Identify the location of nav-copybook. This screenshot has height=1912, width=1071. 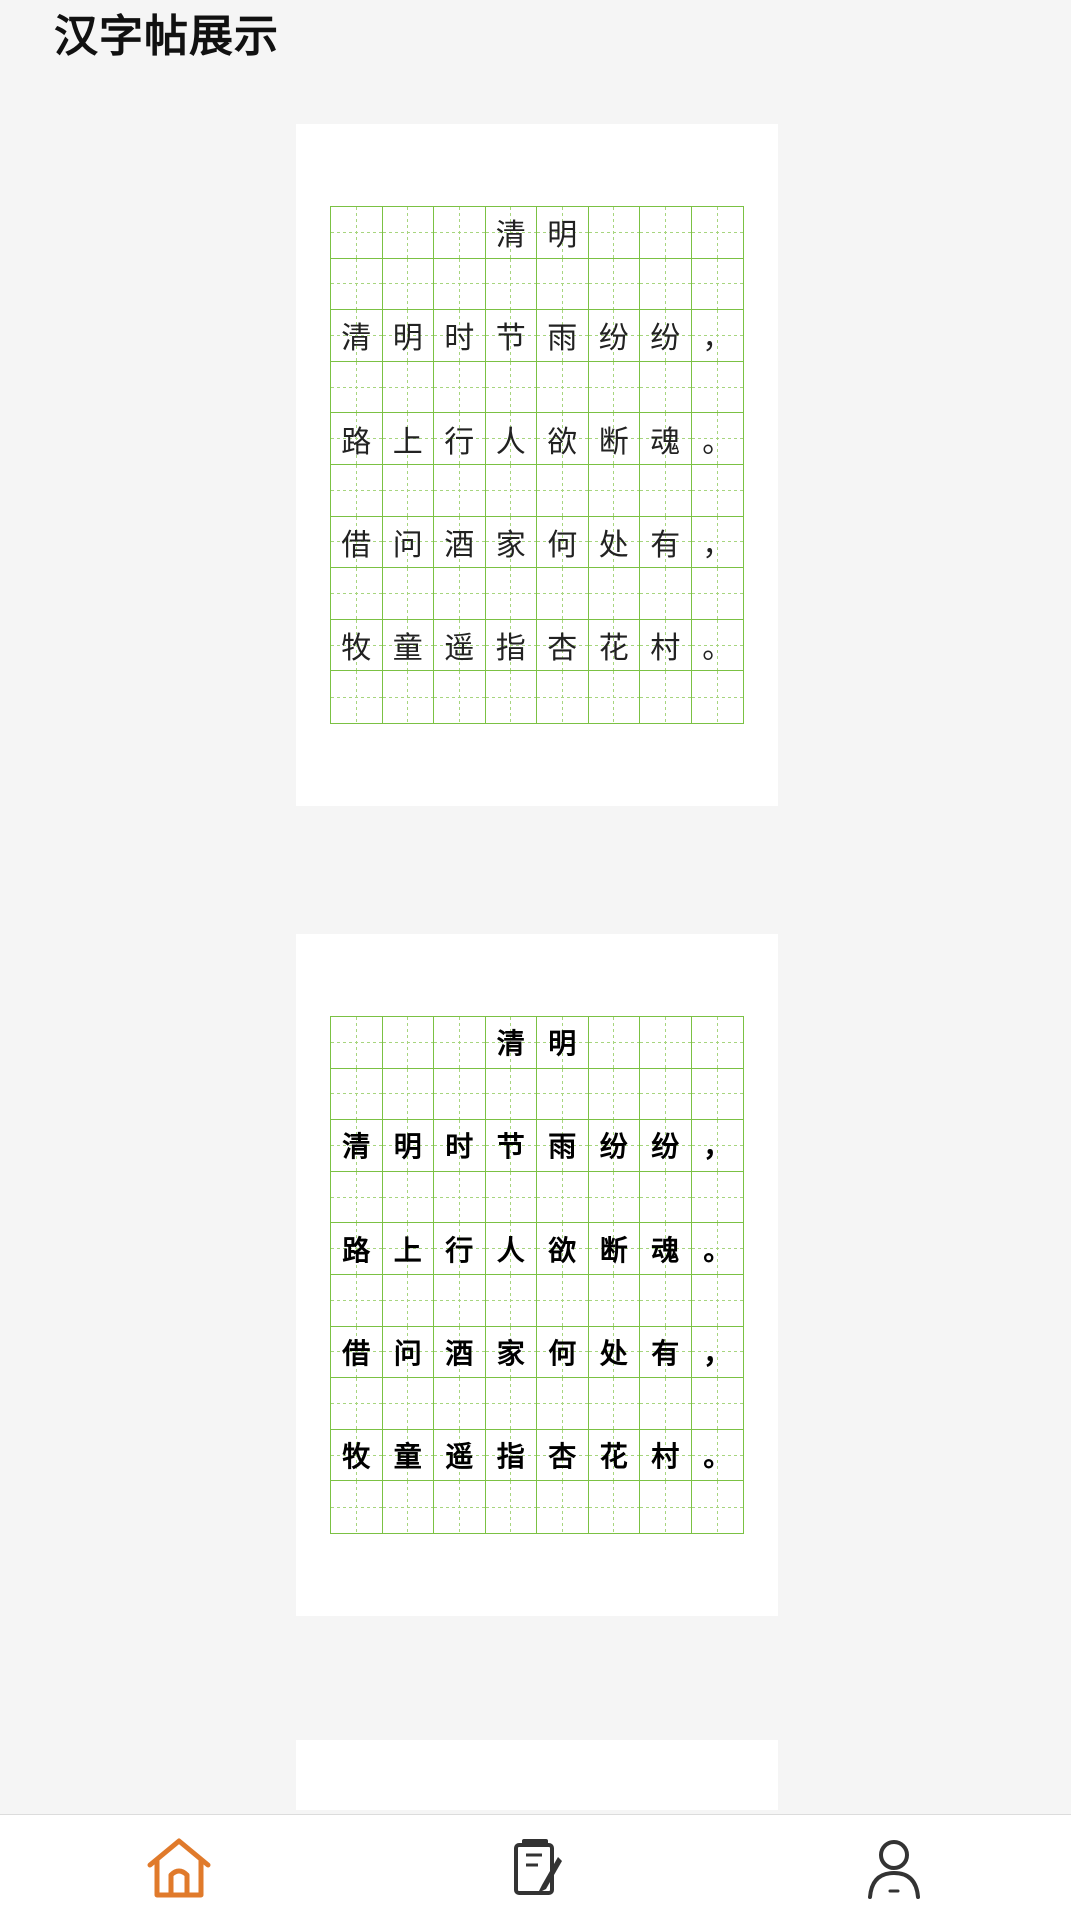
(538, 1868).